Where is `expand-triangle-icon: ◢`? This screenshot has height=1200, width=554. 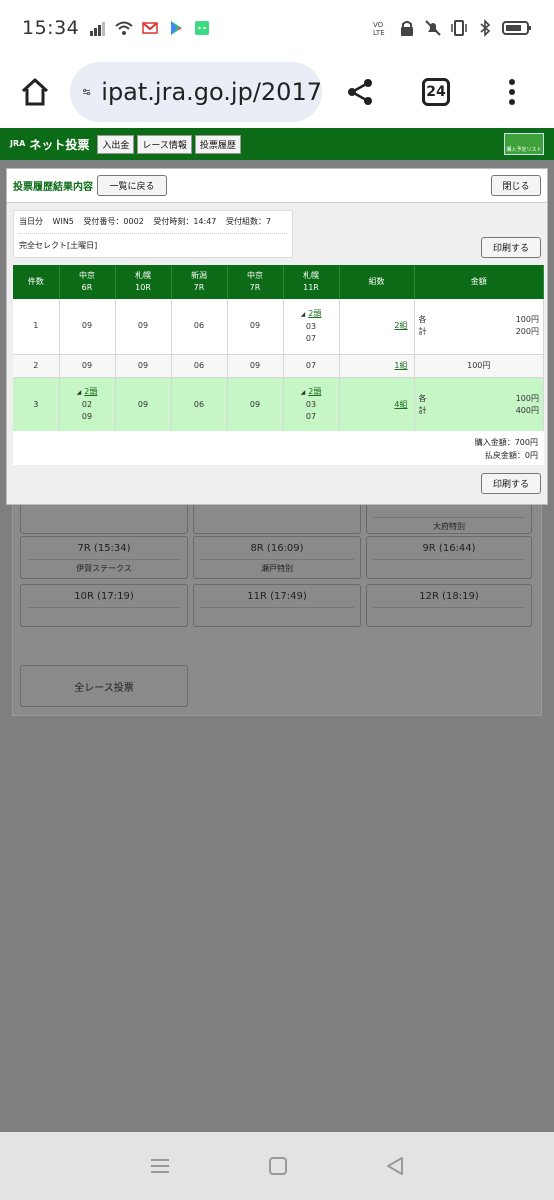
expand-triangle-icon: ◢ is located at coordinates (79, 392).